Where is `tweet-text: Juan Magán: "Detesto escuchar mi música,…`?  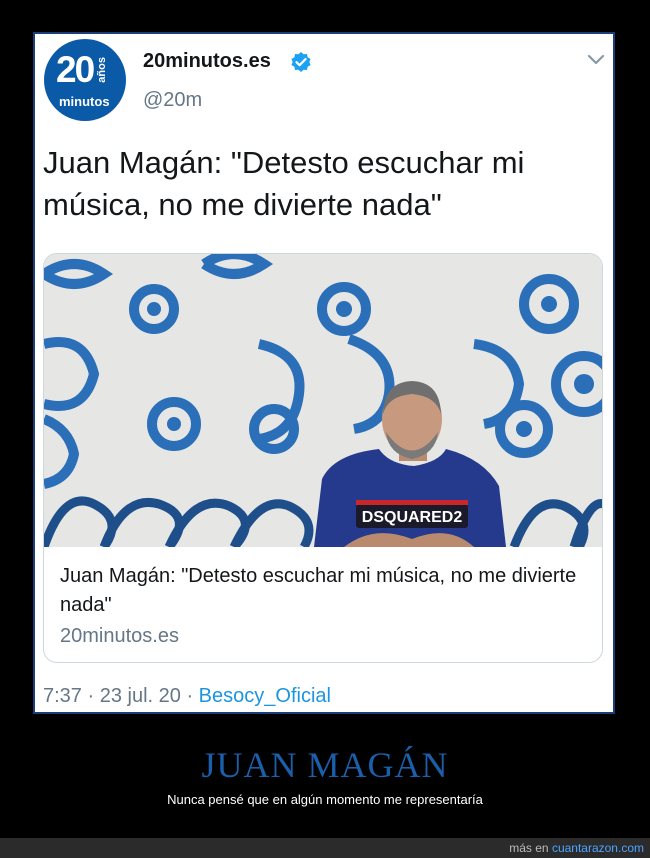
tweet-text: Juan Magán: "Detesto escuchar mi música,… is located at coordinates (284, 183).